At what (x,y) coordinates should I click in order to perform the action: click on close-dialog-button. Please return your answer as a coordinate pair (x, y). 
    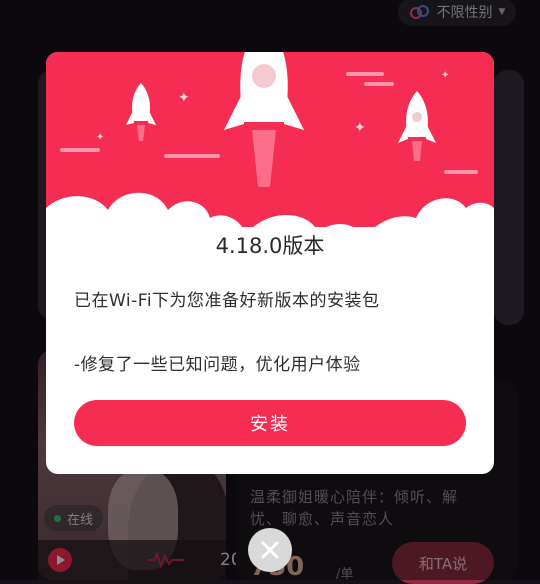
    Looking at the image, I should click on (270, 550).